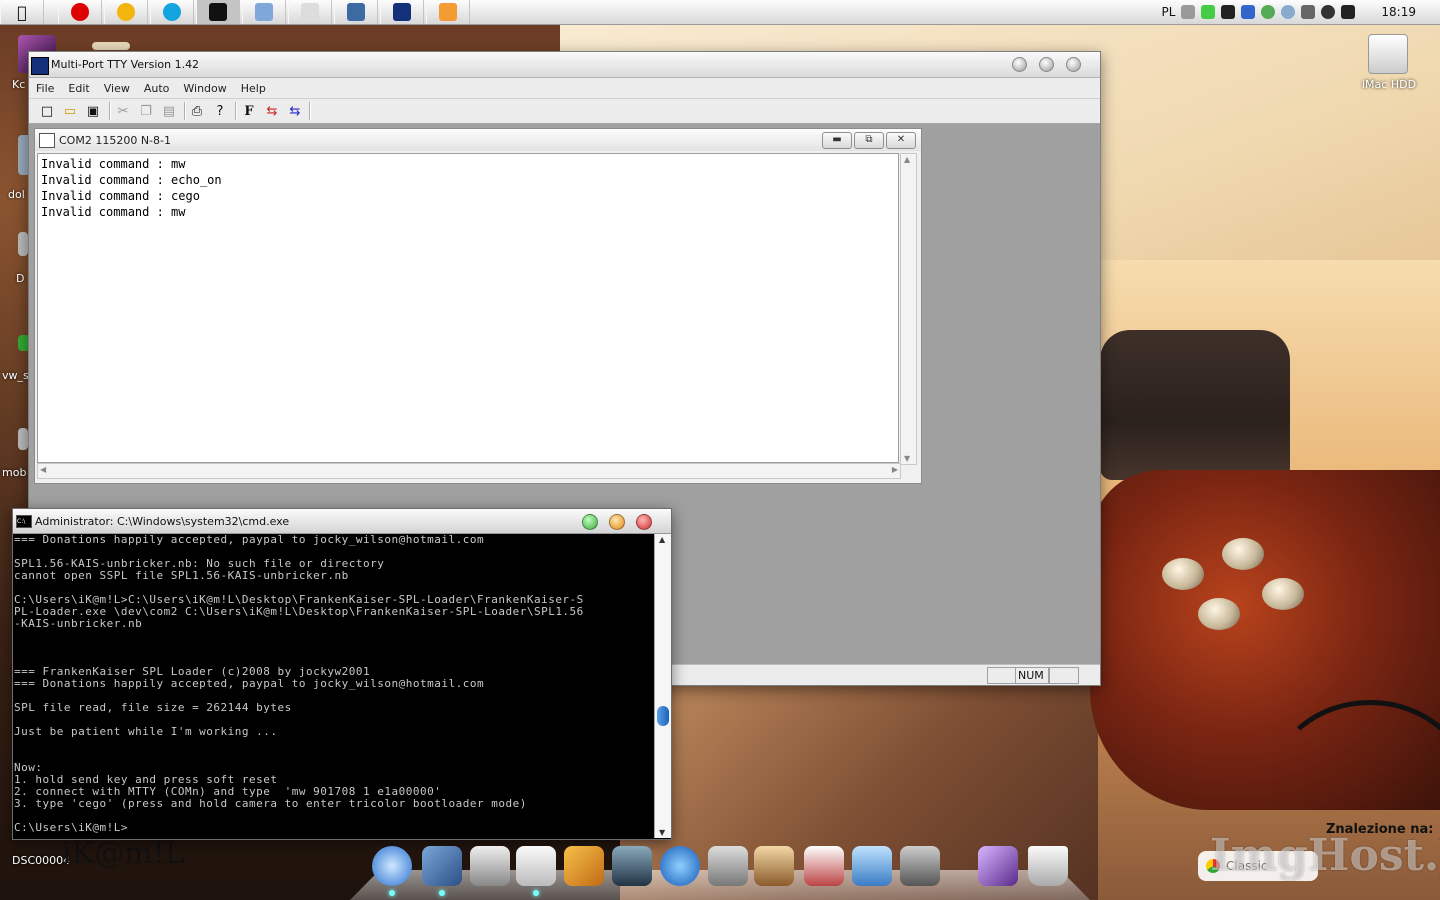 Image resolution: width=1440 pixels, height=900 pixels. I want to click on menu-view: View, so click(117, 88).